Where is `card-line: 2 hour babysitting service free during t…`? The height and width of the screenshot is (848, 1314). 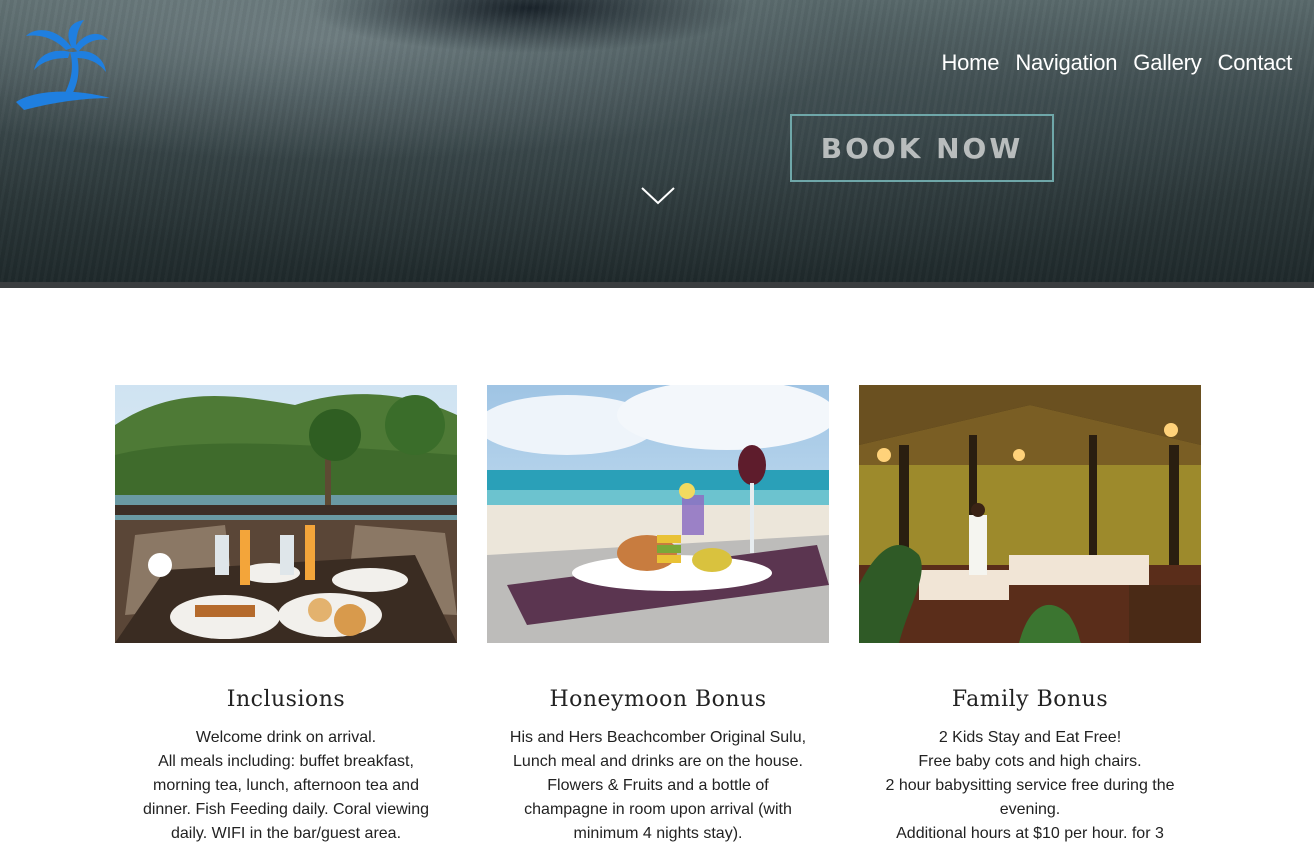
card-line: 2 hour babysitting service free during t… is located at coordinates (1030, 797).